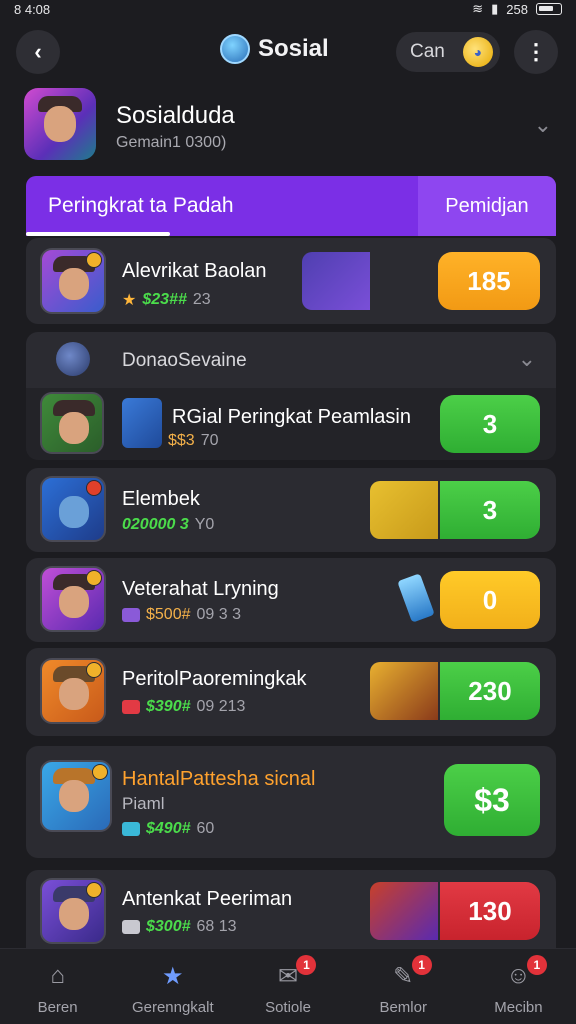 The height and width of the screenshot is (1024, 576). I want to click on player-name: Veterahat Lryning, so click(200, 589).